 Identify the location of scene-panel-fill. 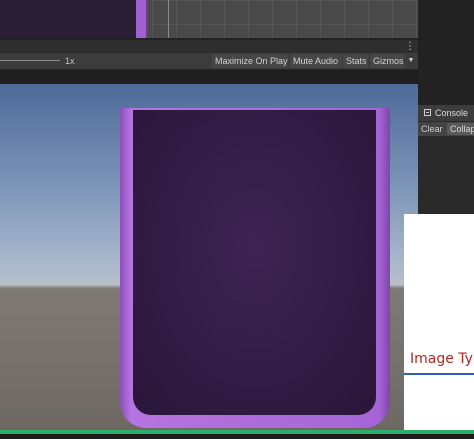
(68, 19).